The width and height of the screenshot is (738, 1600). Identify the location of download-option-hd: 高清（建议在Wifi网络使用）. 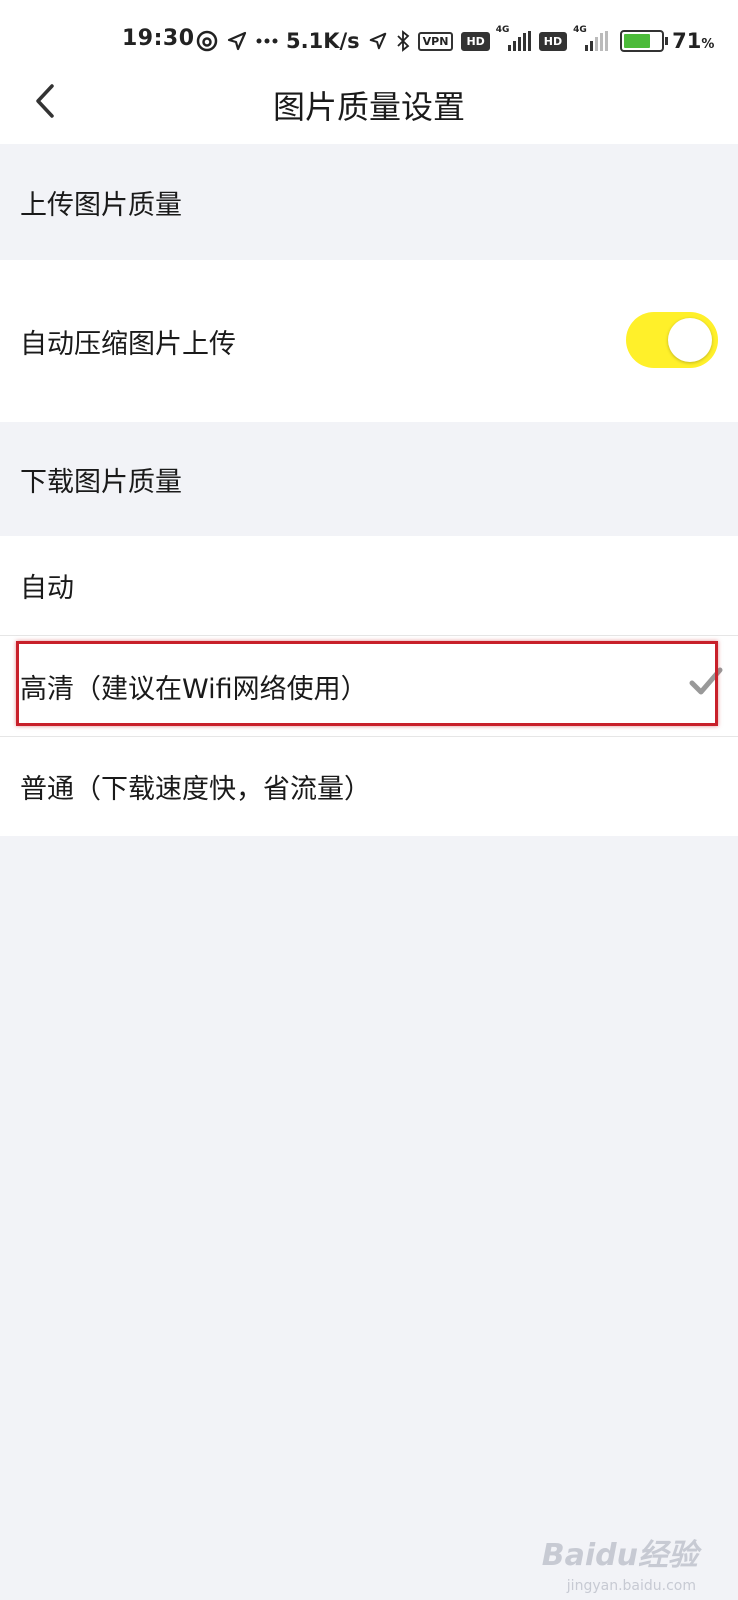
(369, 686).